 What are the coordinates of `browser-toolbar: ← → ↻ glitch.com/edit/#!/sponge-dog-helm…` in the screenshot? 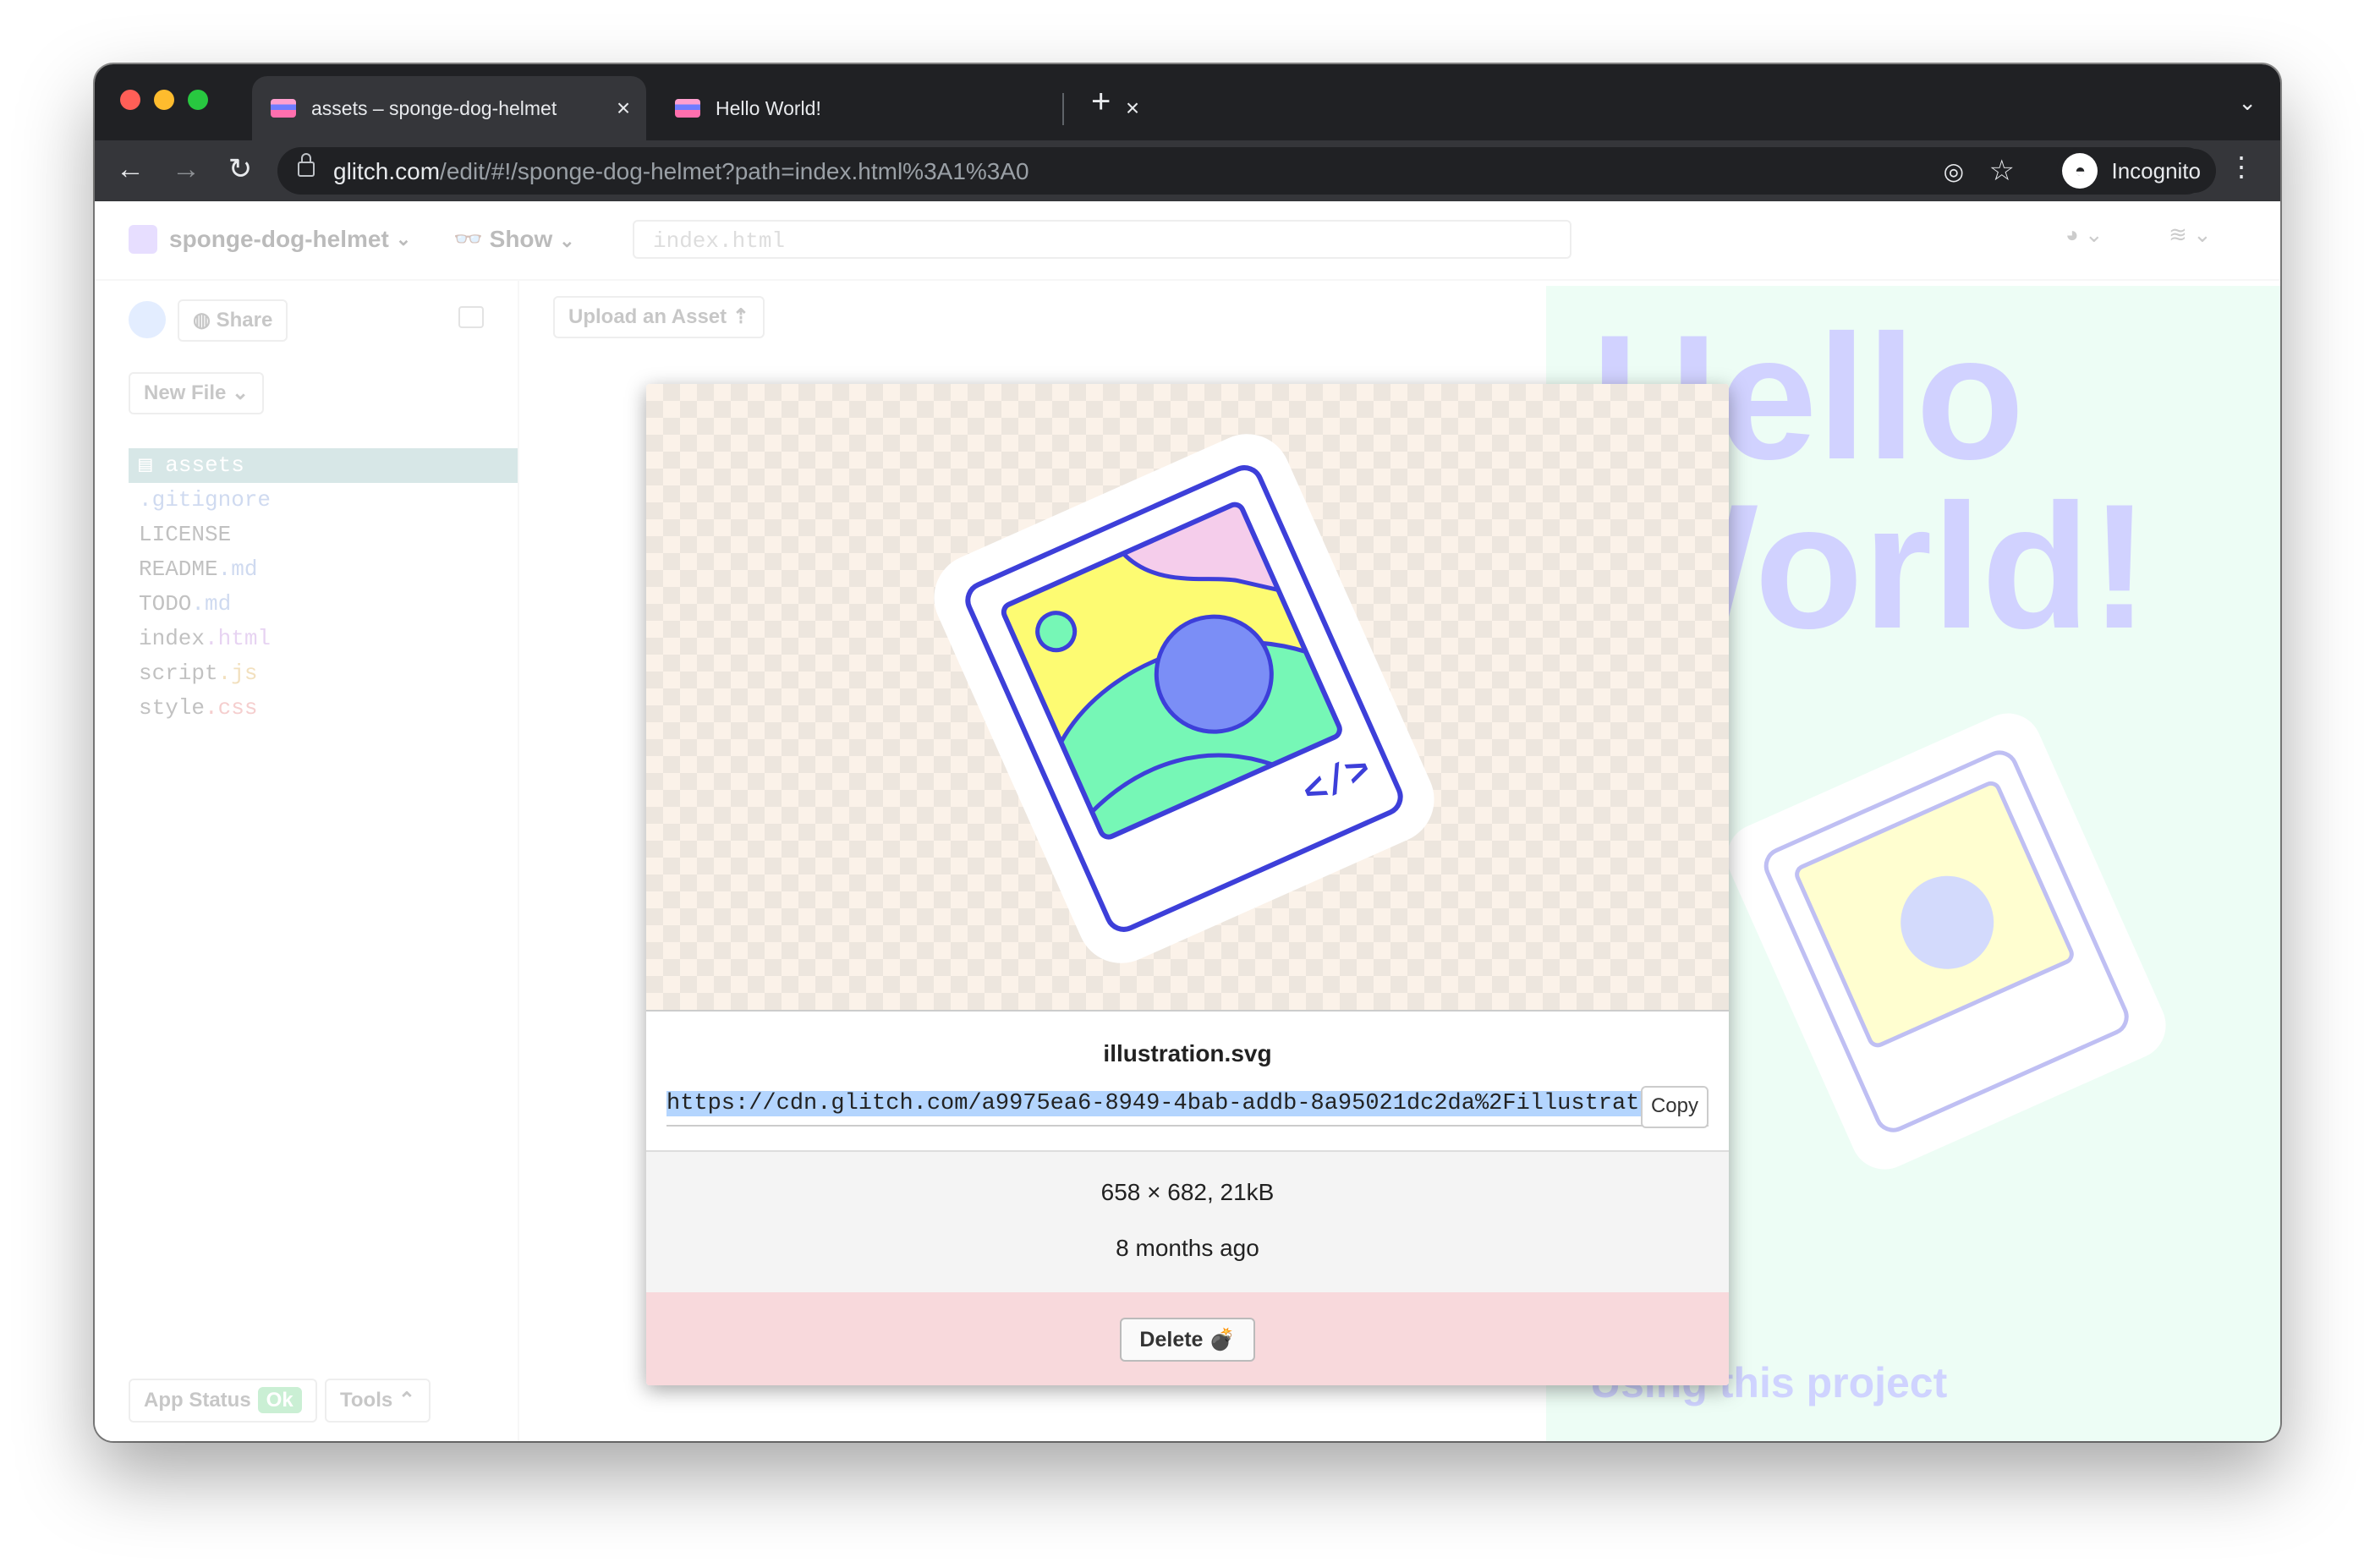 It's located at (1187, 170).